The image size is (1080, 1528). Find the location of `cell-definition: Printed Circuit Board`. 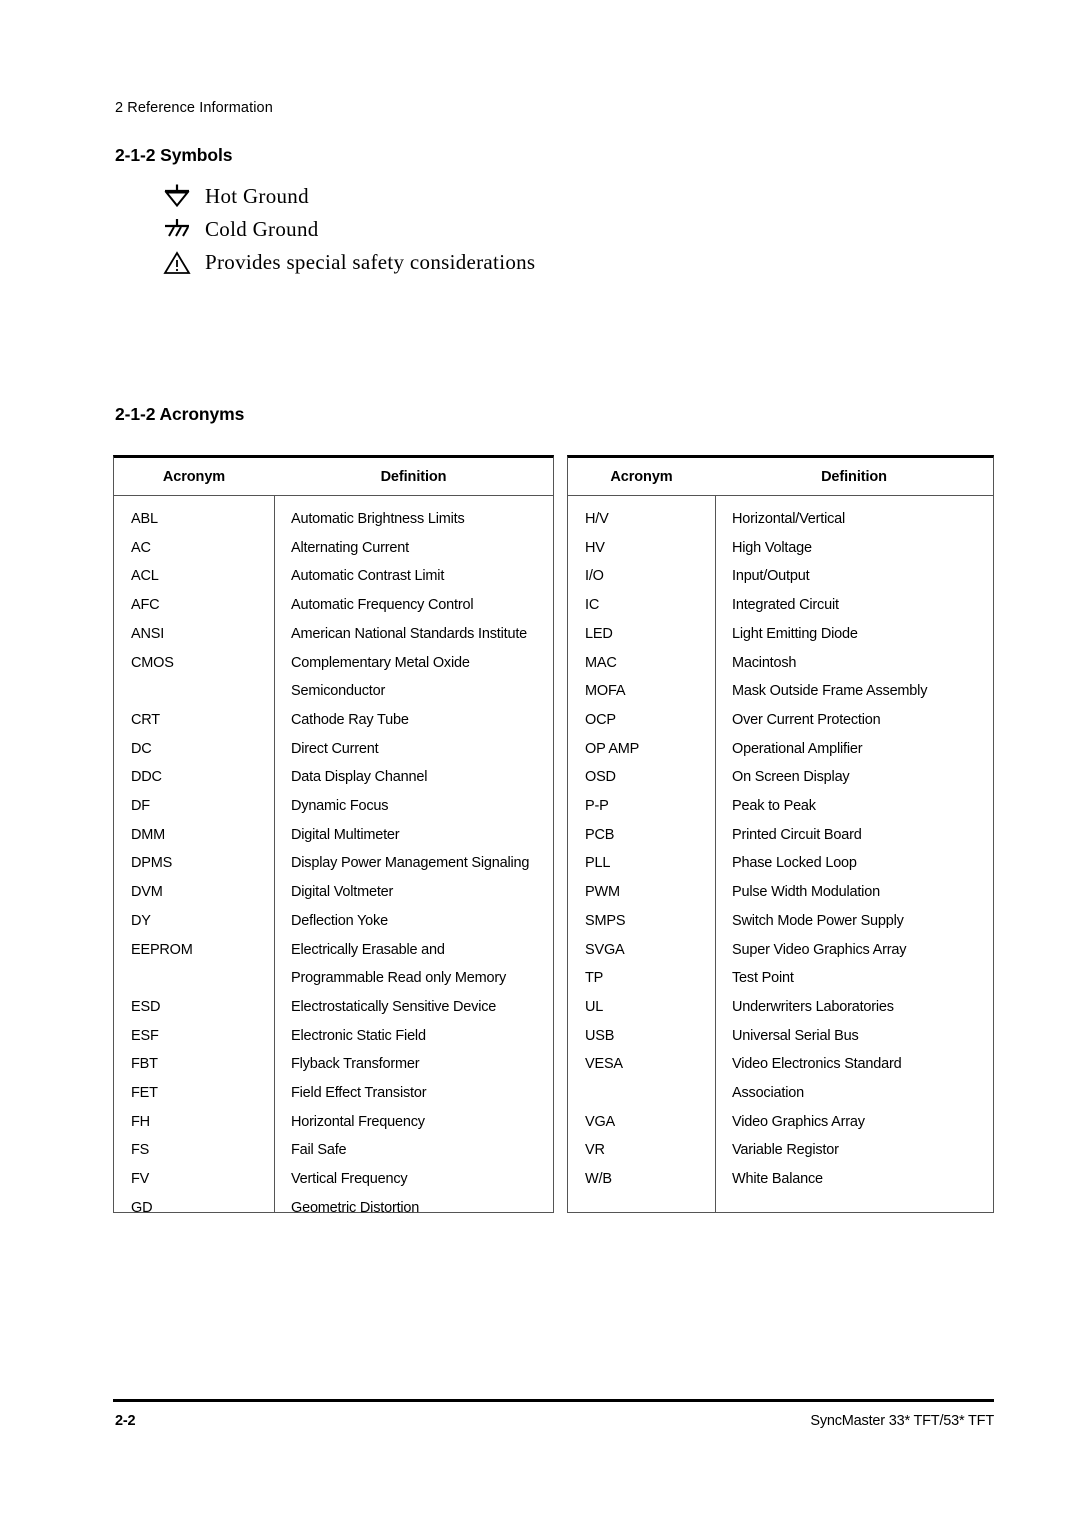

cell-definition: Printed Circuit Board is located at coordinates (854, 835).